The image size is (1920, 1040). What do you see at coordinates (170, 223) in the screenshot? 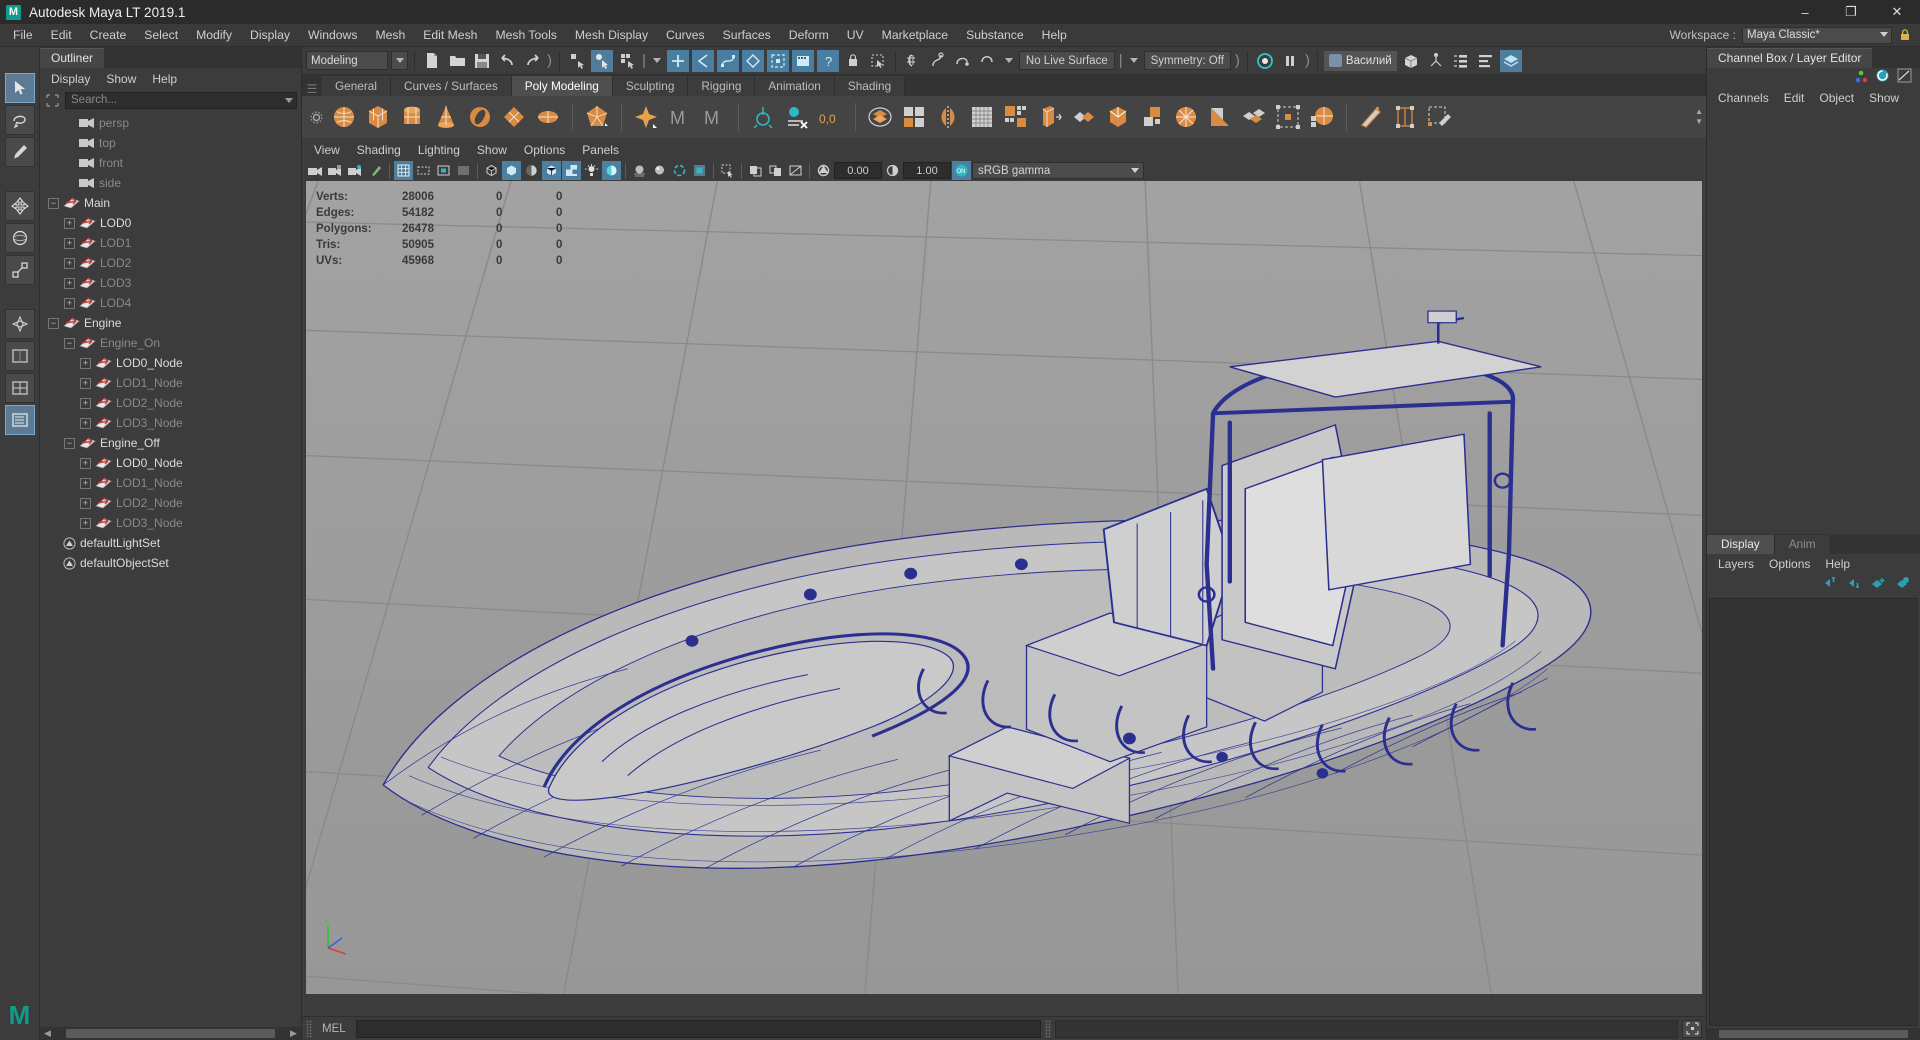
I see `outliner-item-lod0: + LOD0` at bounding box center [170, 223].